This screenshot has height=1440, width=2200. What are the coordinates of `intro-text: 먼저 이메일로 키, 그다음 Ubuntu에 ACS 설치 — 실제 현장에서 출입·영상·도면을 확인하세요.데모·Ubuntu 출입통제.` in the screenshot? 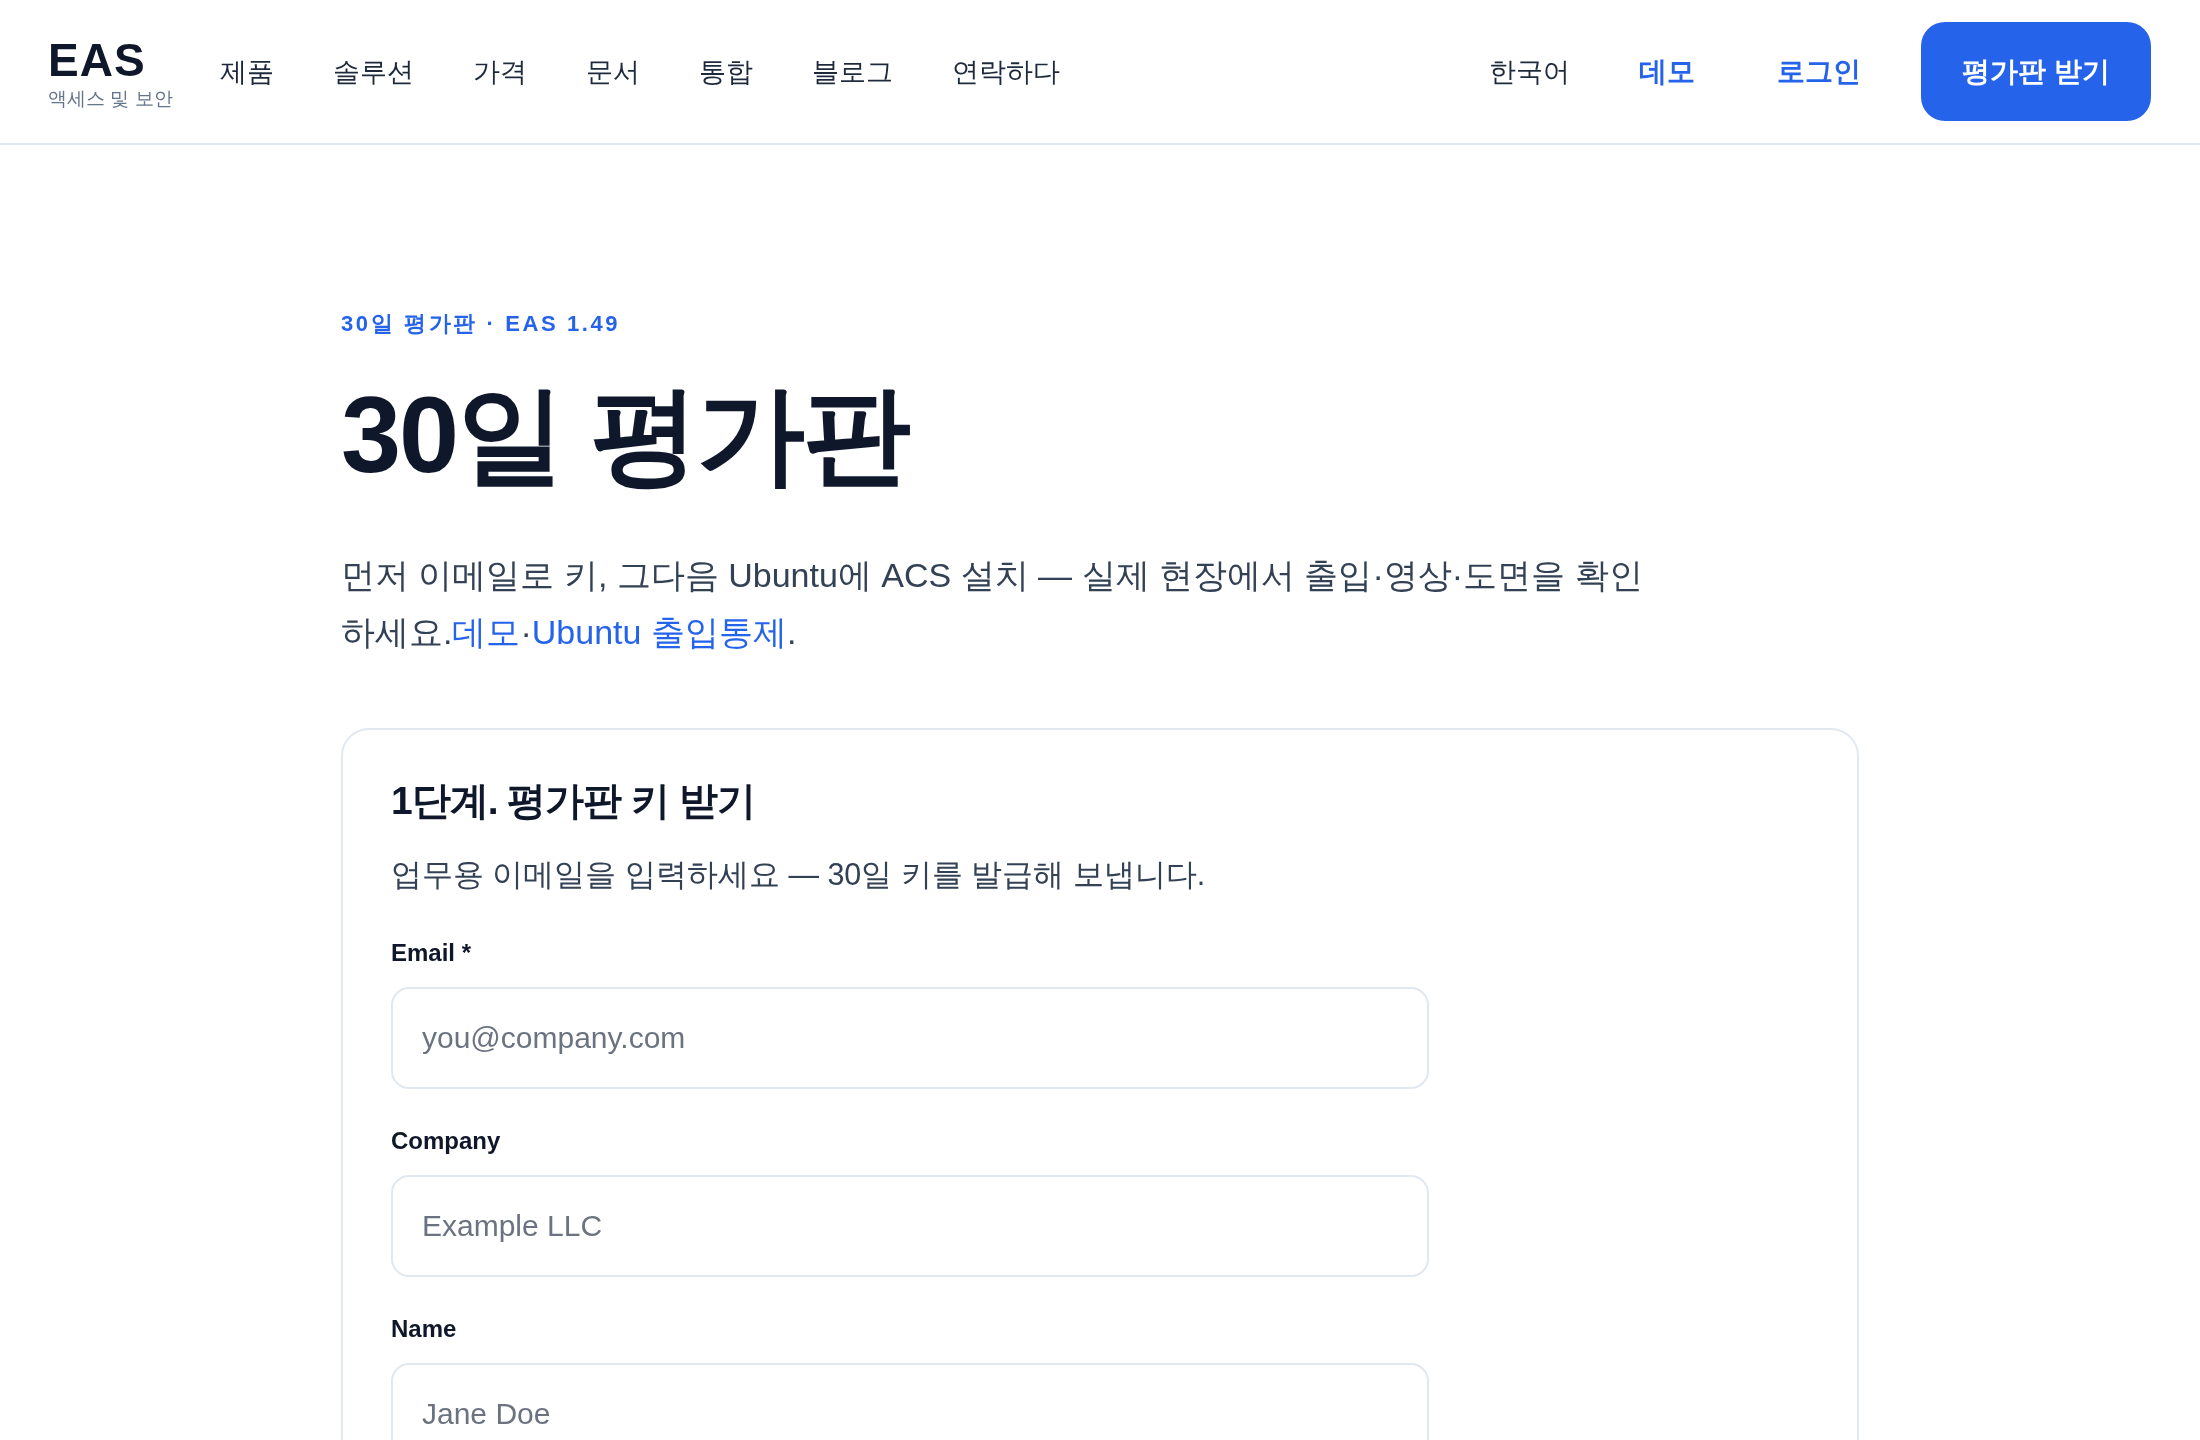 It's located at (992, 604).